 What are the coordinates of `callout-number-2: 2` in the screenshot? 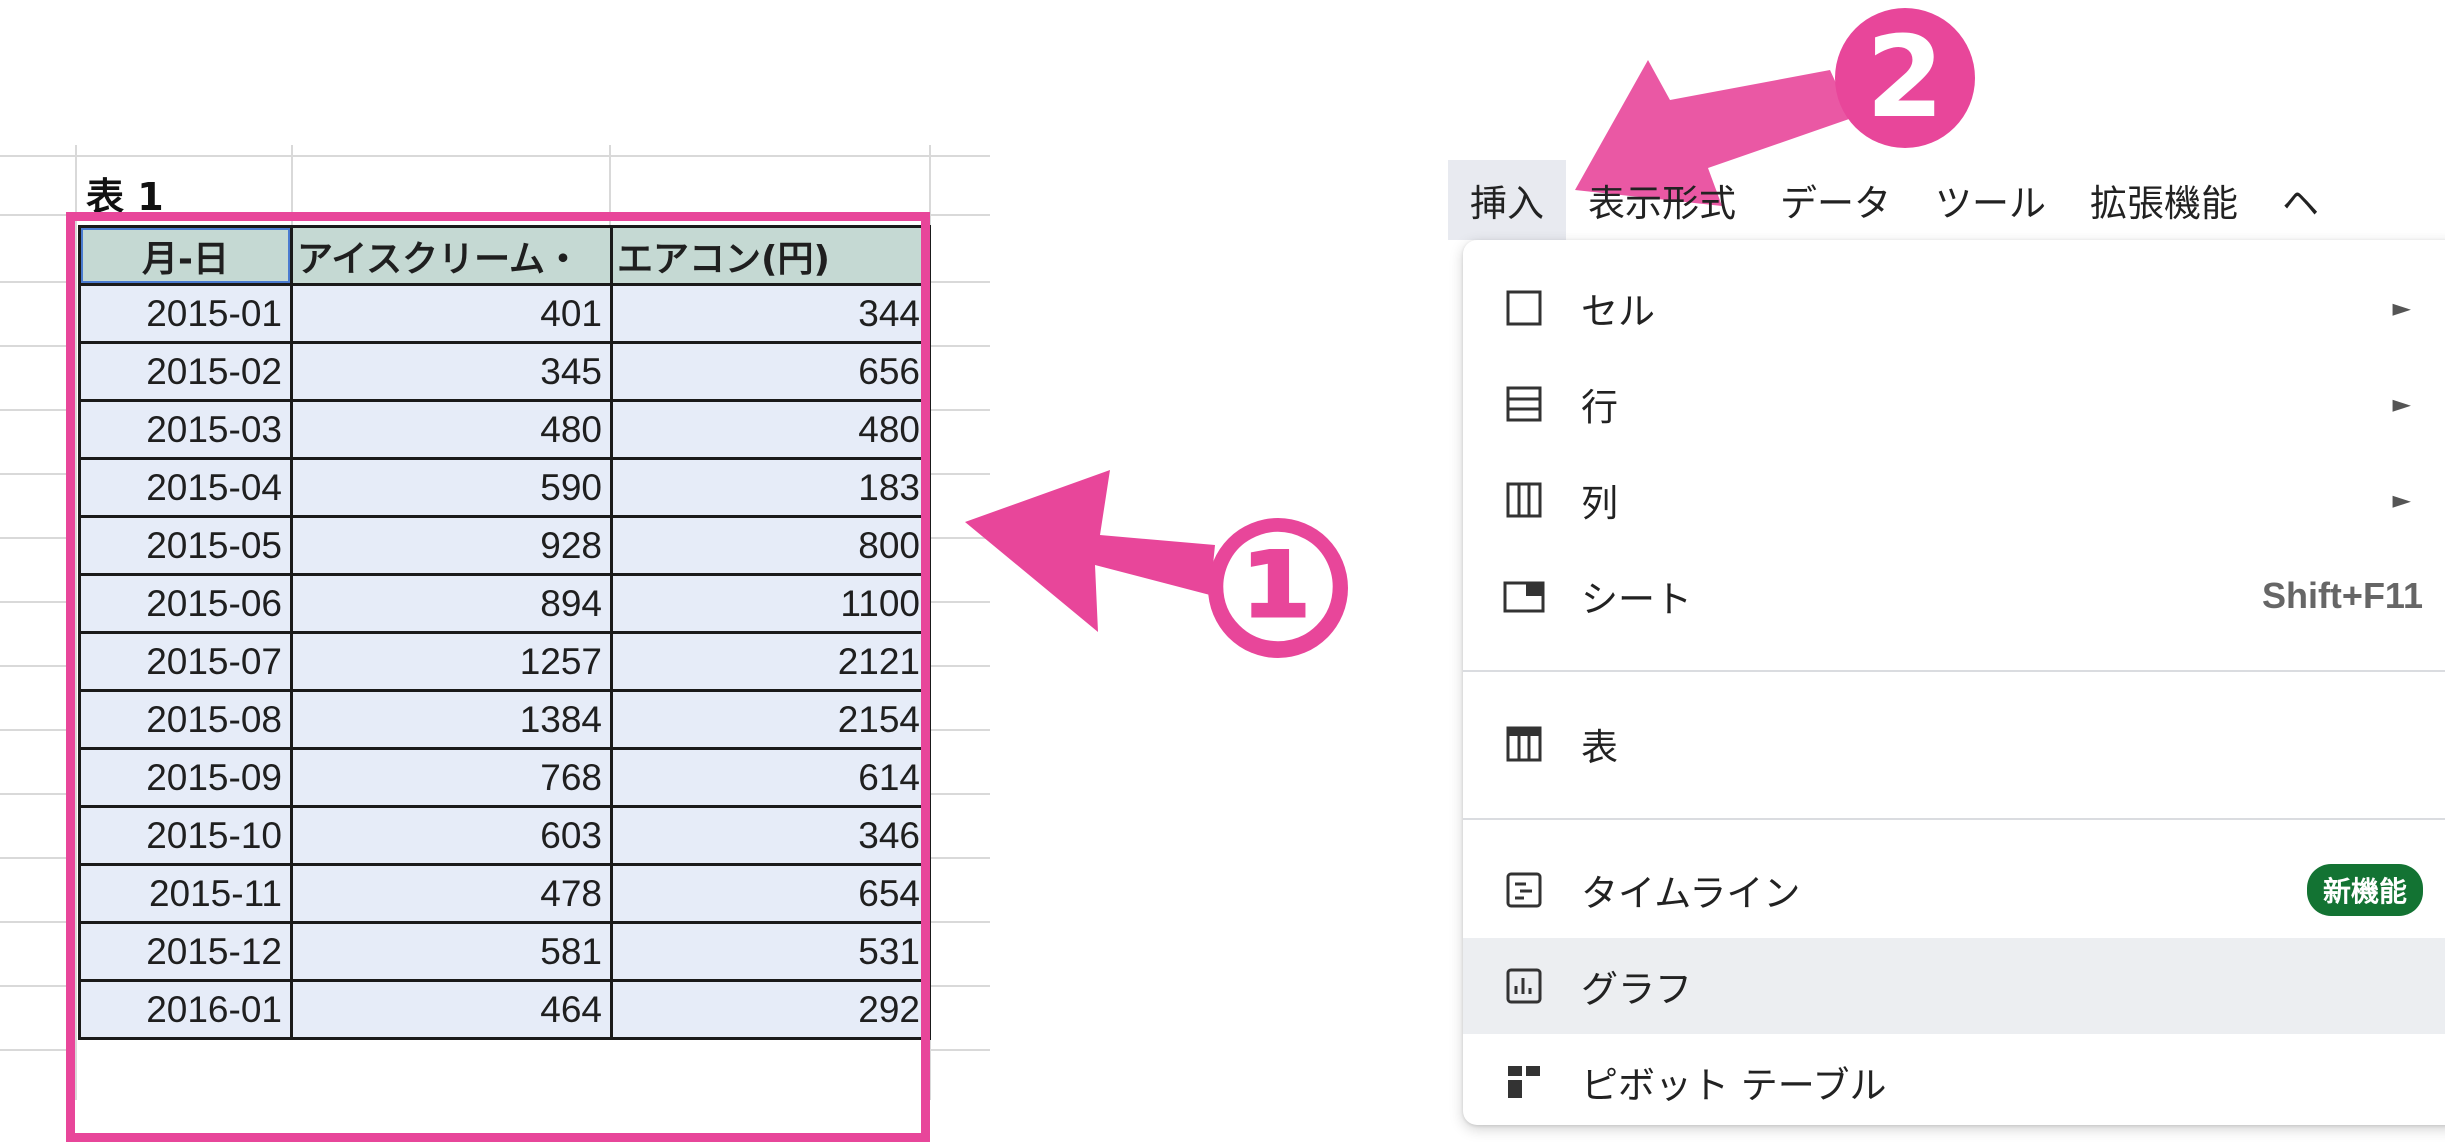 It's located at (1905, 78).